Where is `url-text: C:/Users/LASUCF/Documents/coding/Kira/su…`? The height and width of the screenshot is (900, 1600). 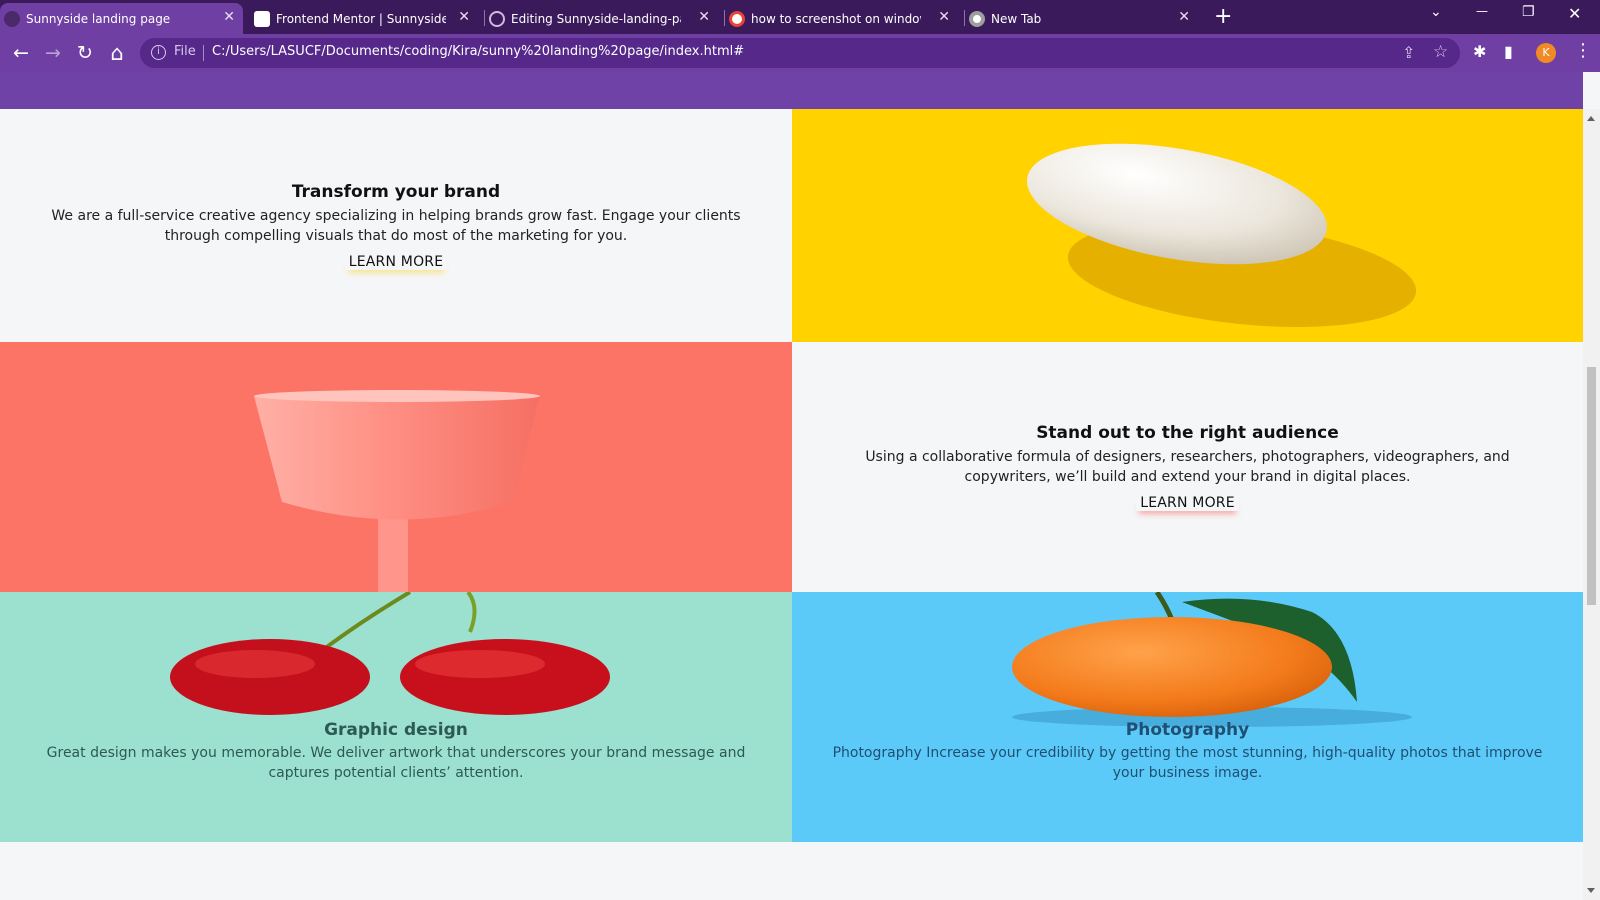 url-text: C:/Users/LASUCF/Documents/coding/Kira/su… is located at coordinates (478, 51).